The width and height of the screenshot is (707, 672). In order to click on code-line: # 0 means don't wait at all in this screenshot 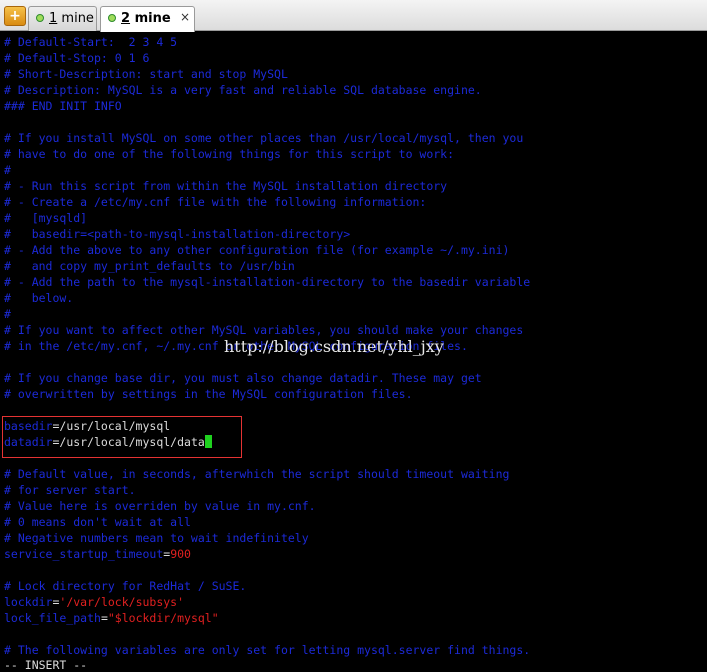, I will do `click(97, 522)`.